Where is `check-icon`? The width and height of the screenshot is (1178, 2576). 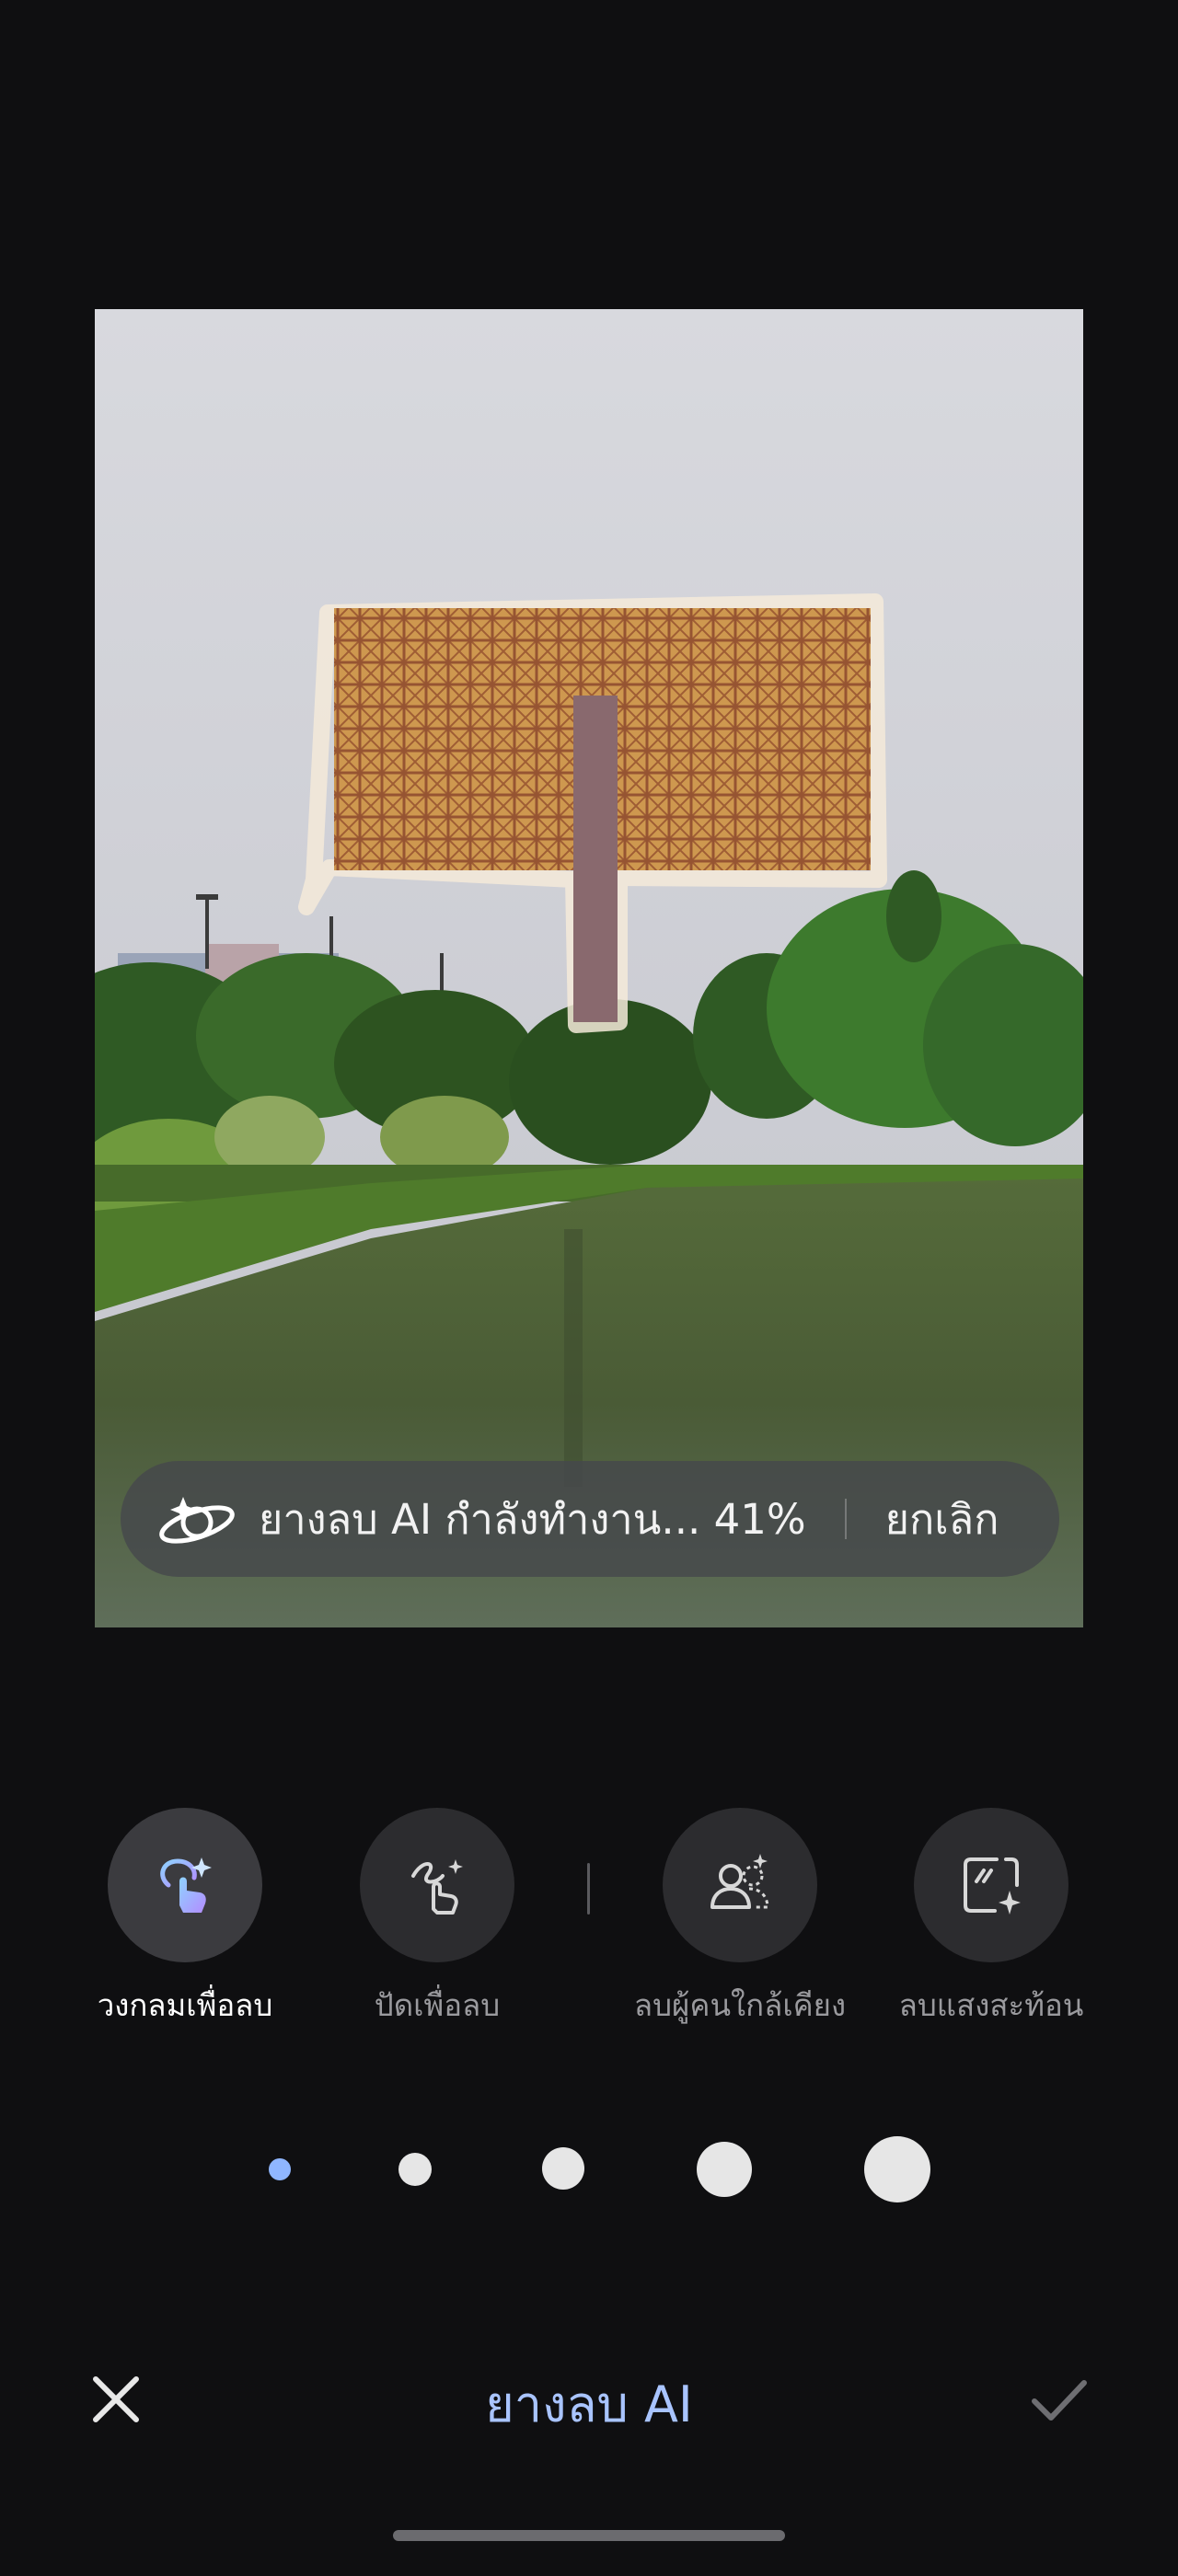
check-icon is located at coordinates (1059, 2400).